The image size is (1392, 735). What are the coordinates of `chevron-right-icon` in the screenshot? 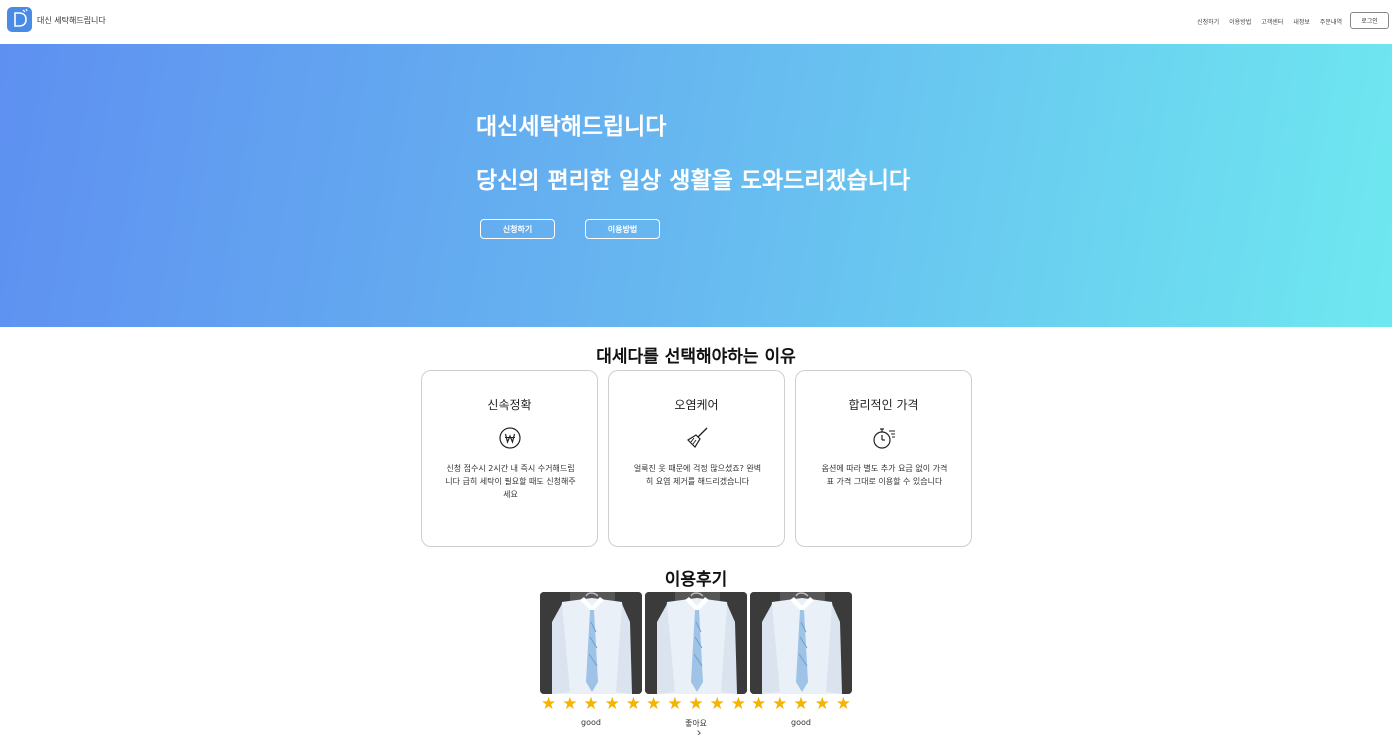 It's located at (698, 732).